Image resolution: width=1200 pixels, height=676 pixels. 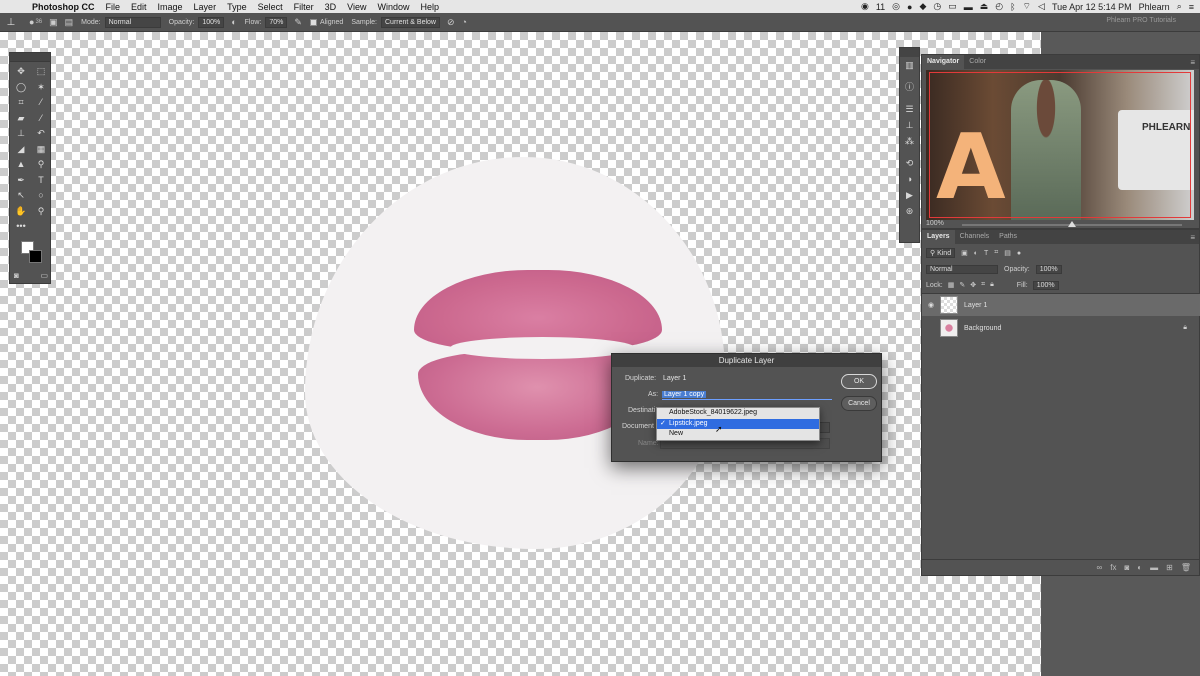 What do you see at coordinates (1192, 237) in the screenshot?
I see `layers-menu-icon: ≡` at bounding box center [1192, 237].